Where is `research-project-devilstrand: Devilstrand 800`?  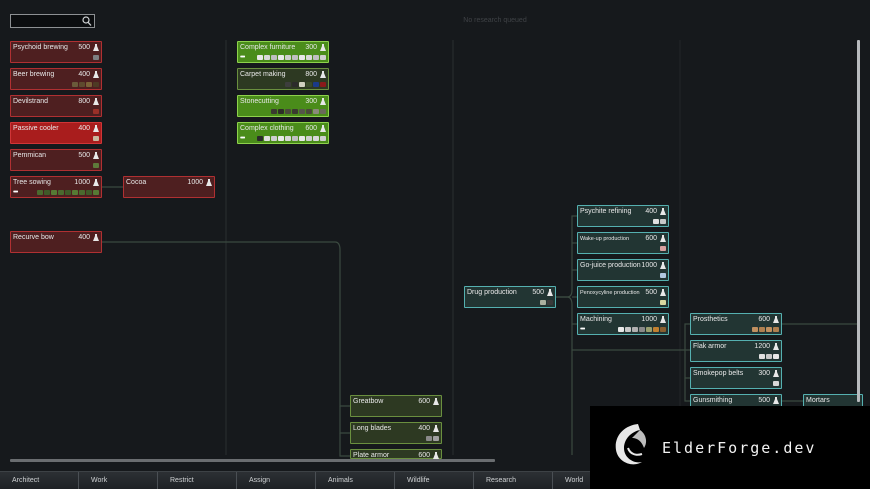
research-project-devilstrand: Devilstrand 800 is located at coordinates (56, 106).